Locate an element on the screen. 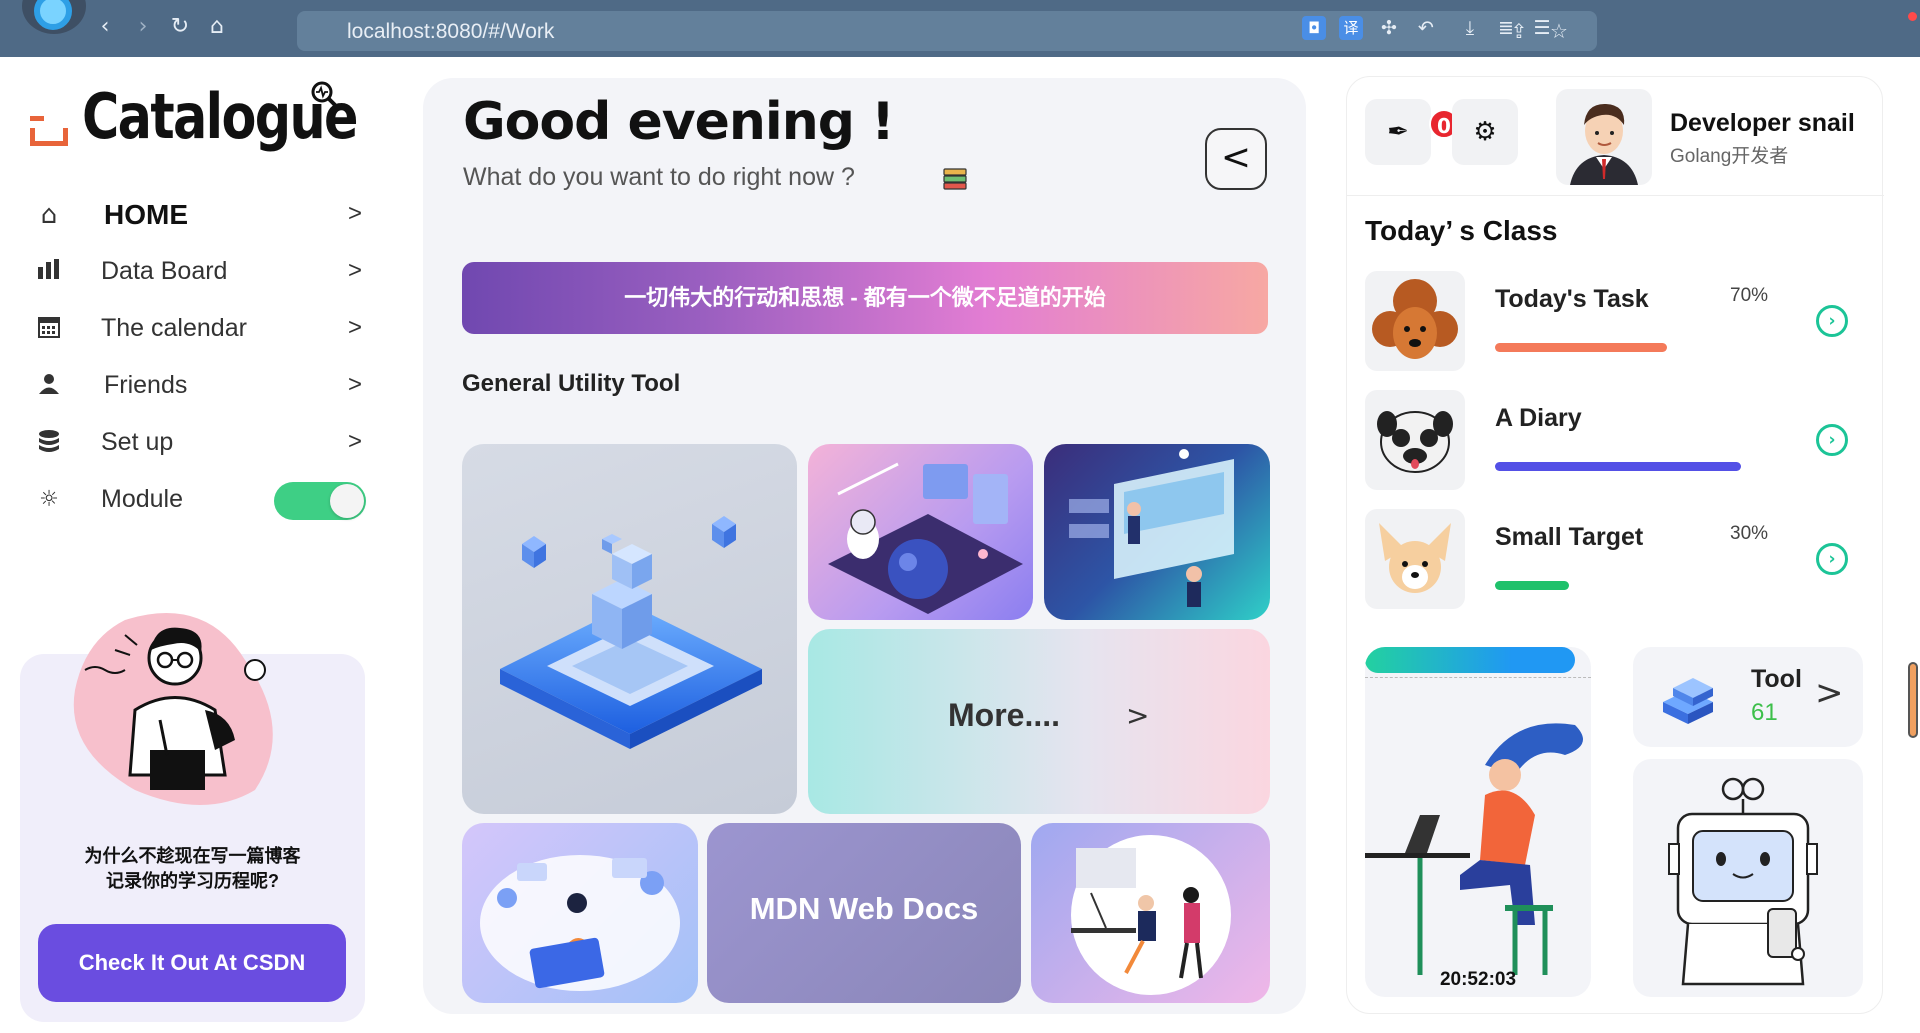 This screenshot has width=1920, height=1033. tool-name: Tool is located at coordinates (1776, 679).